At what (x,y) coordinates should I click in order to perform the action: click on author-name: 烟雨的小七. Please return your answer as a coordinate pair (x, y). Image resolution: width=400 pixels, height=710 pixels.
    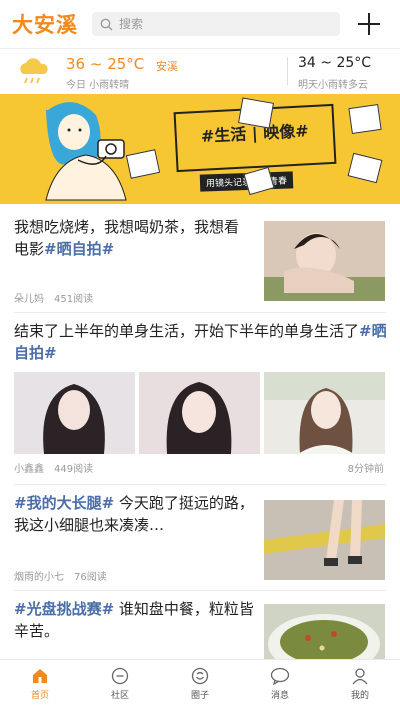
    Looking at the image, I should click on (39, 577).